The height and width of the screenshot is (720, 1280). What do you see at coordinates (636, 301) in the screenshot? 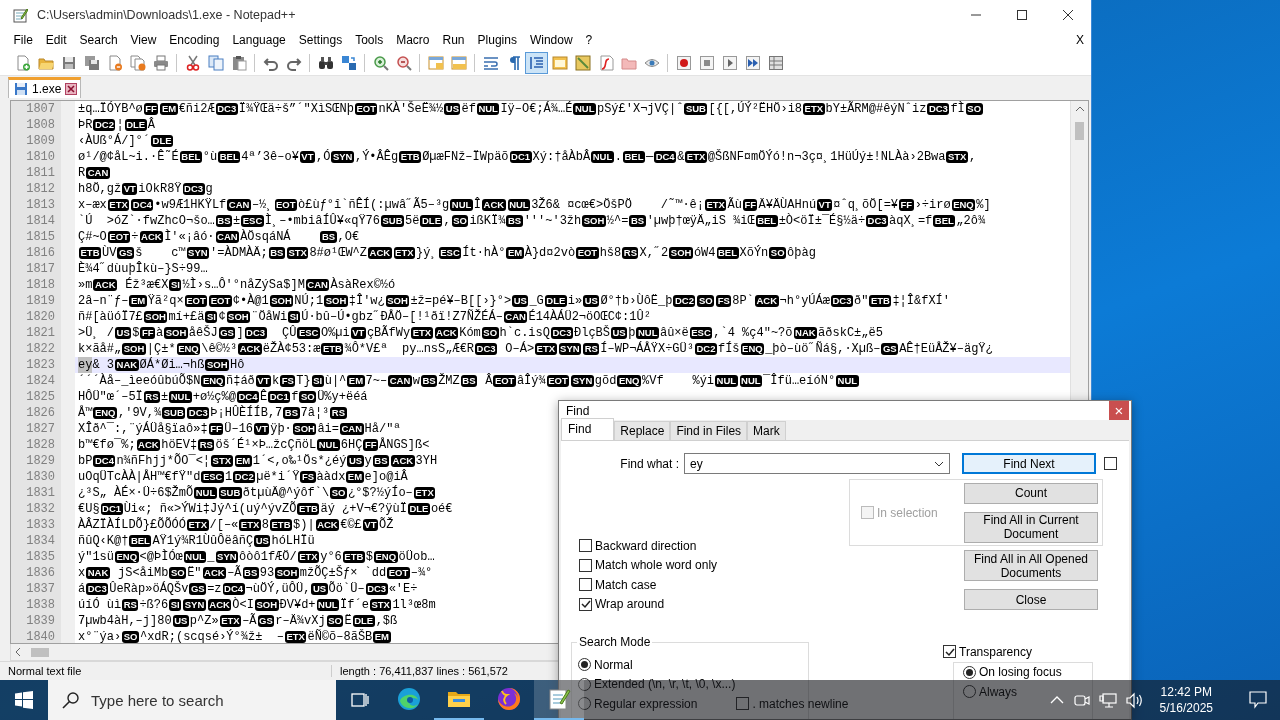
I see `code-text: Ø°†b›ÙôË_þ` at bounding box center [636, 301].